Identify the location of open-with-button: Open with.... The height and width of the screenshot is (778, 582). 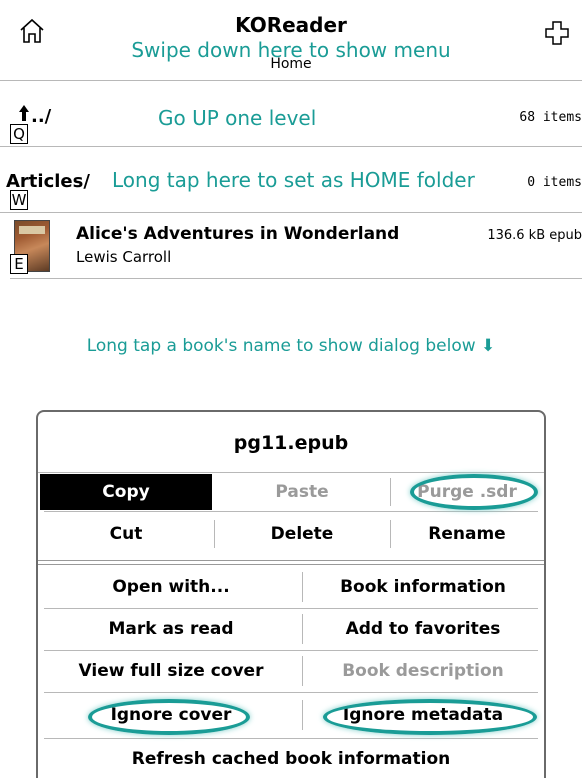
(171, 587).